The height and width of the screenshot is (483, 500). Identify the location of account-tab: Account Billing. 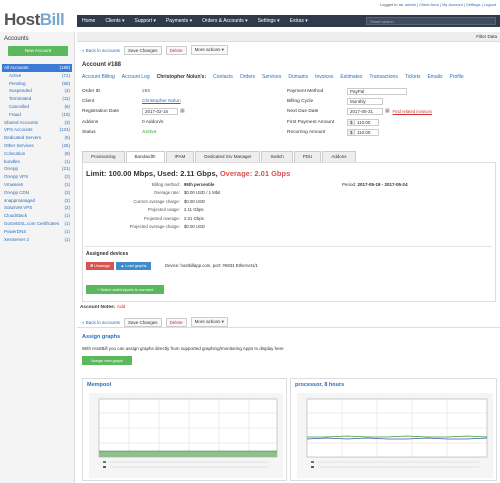
(98, 77).